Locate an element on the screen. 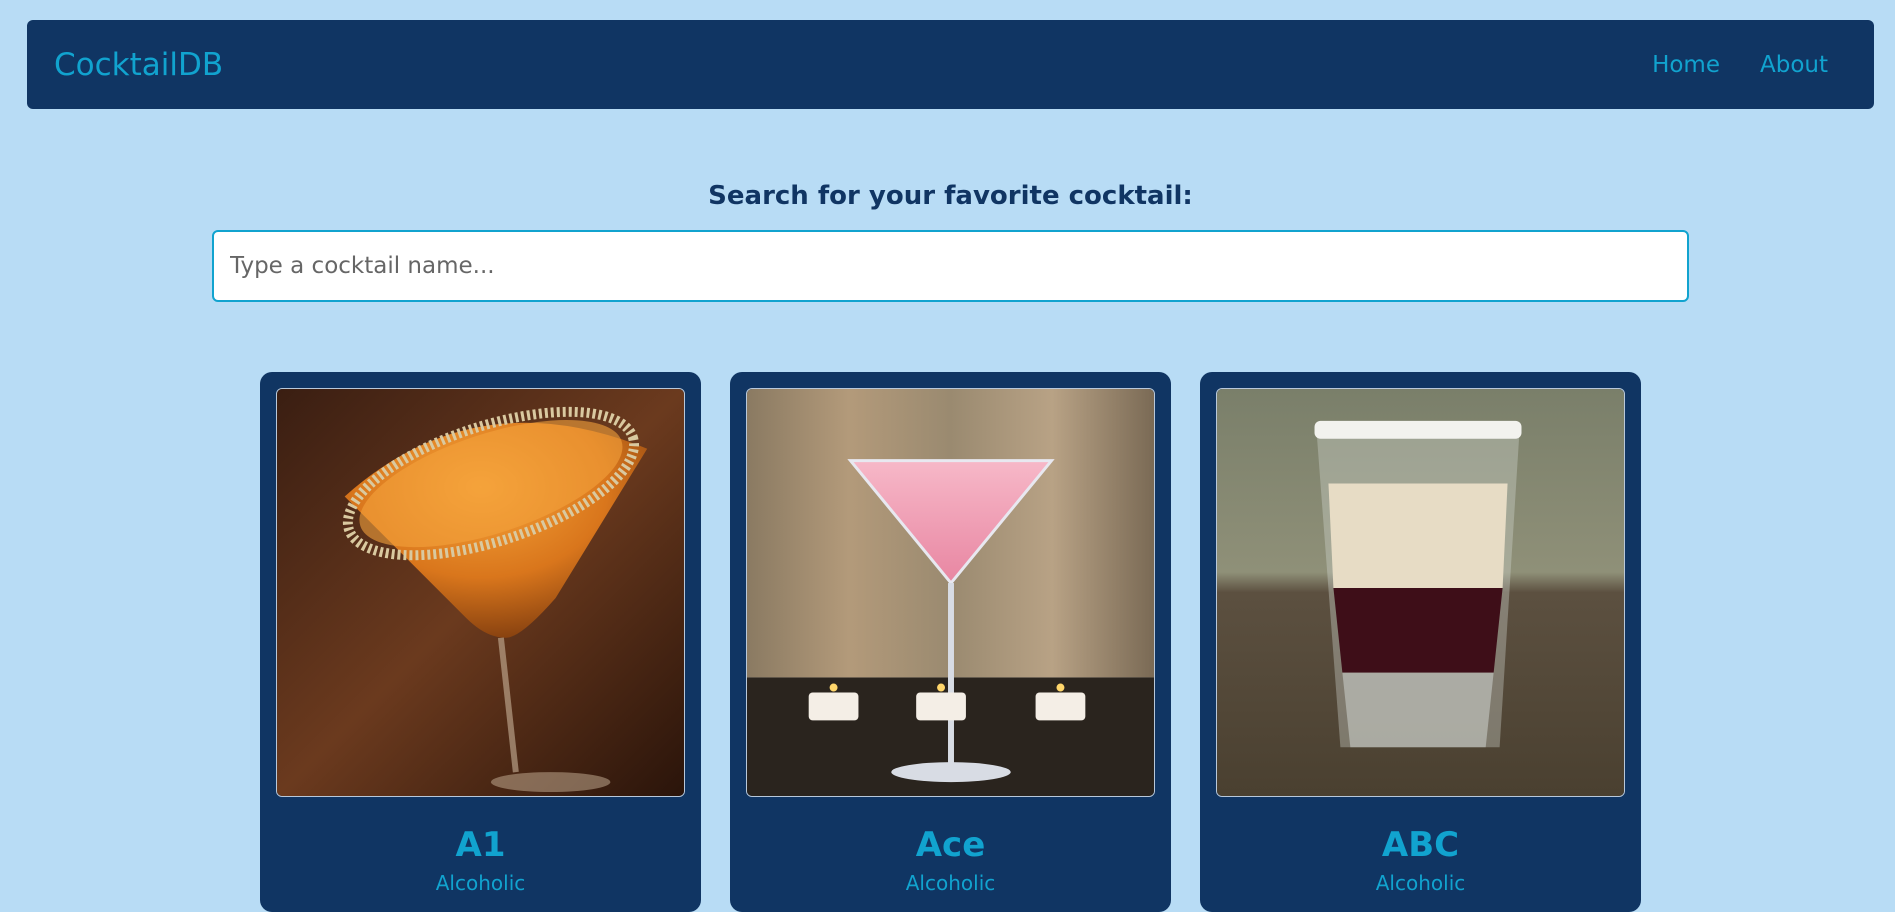 The height and width of the screenshot is (912, 1895). cocktail-name: A1 is located at coordinates (480, 845).